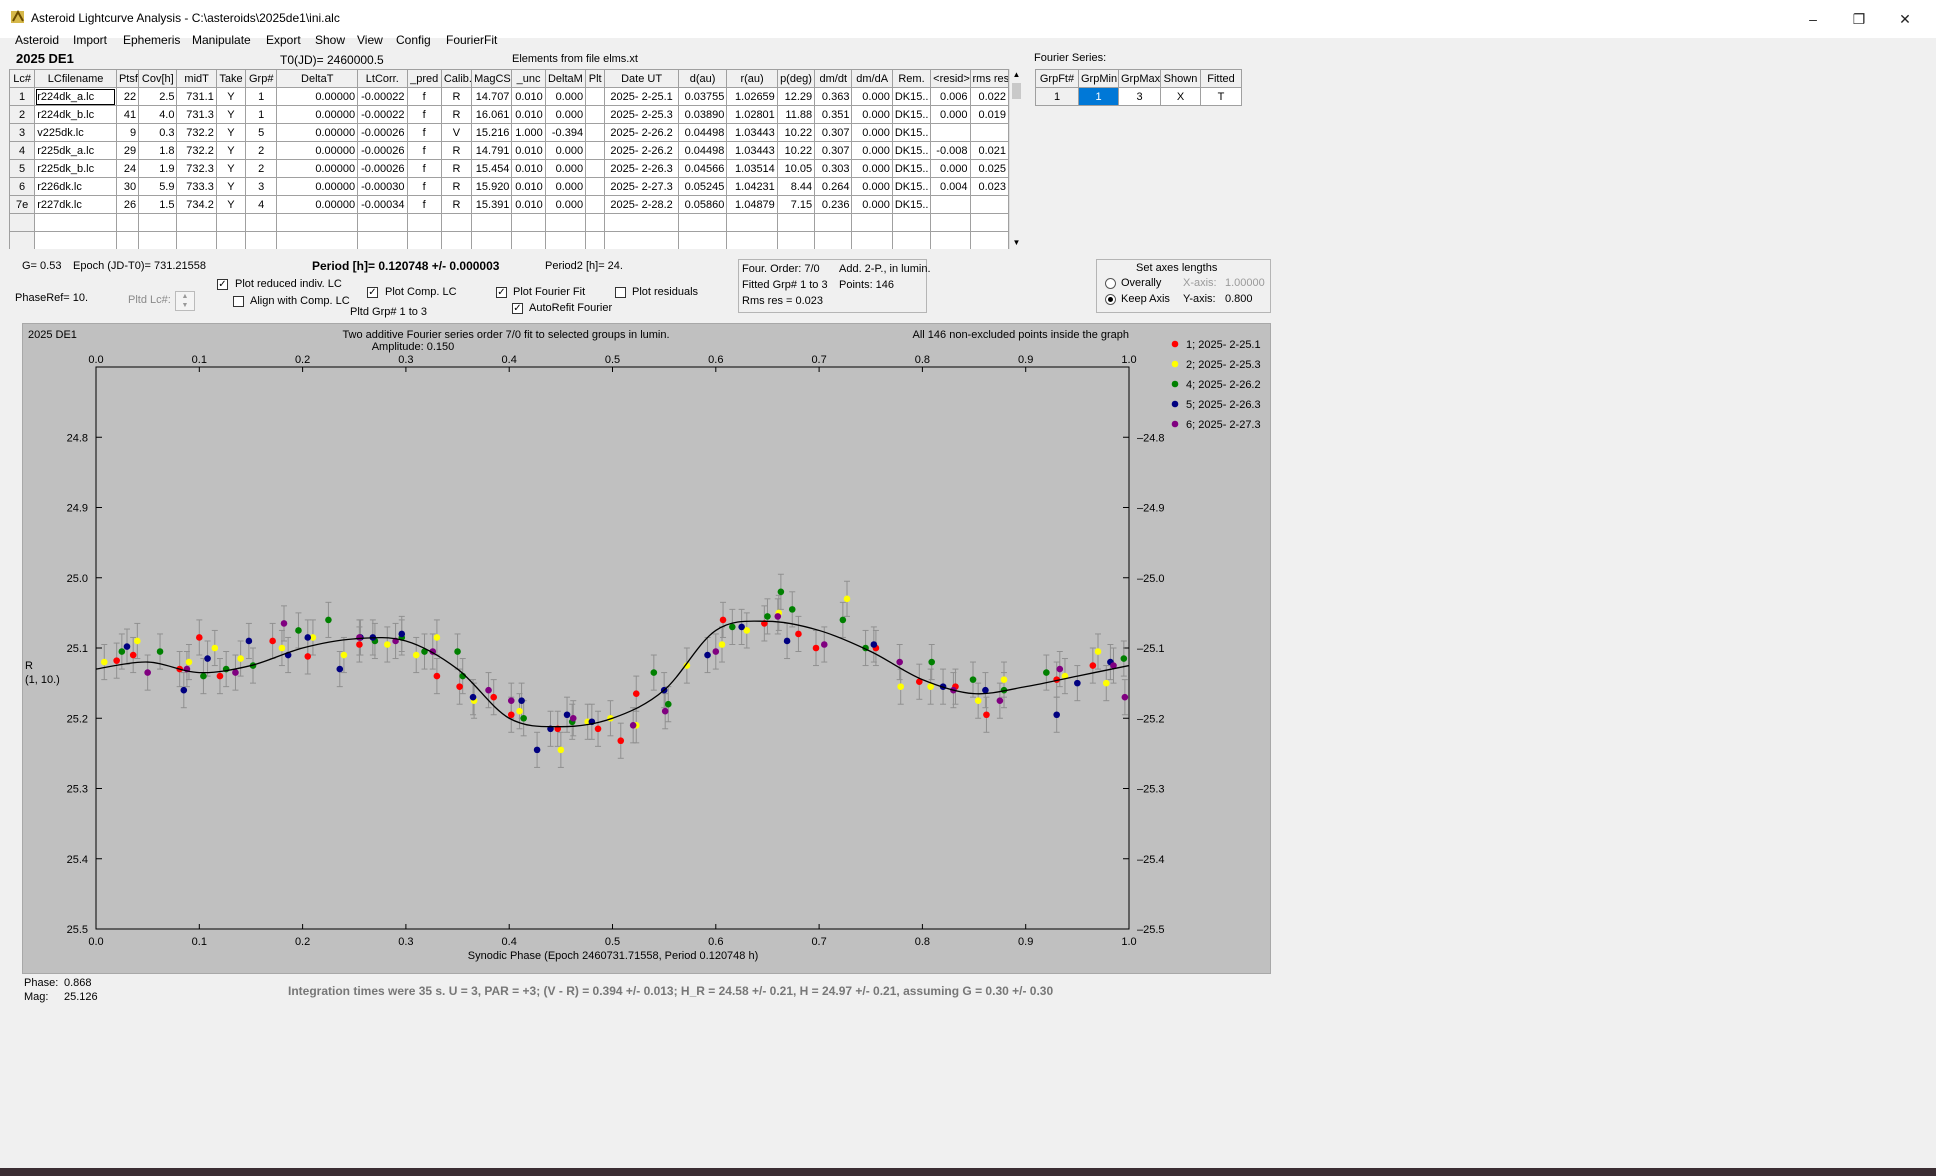 This screenshot has height=1176, width=1936. I want to click on table-cell: 8.44, so click(796, 186).